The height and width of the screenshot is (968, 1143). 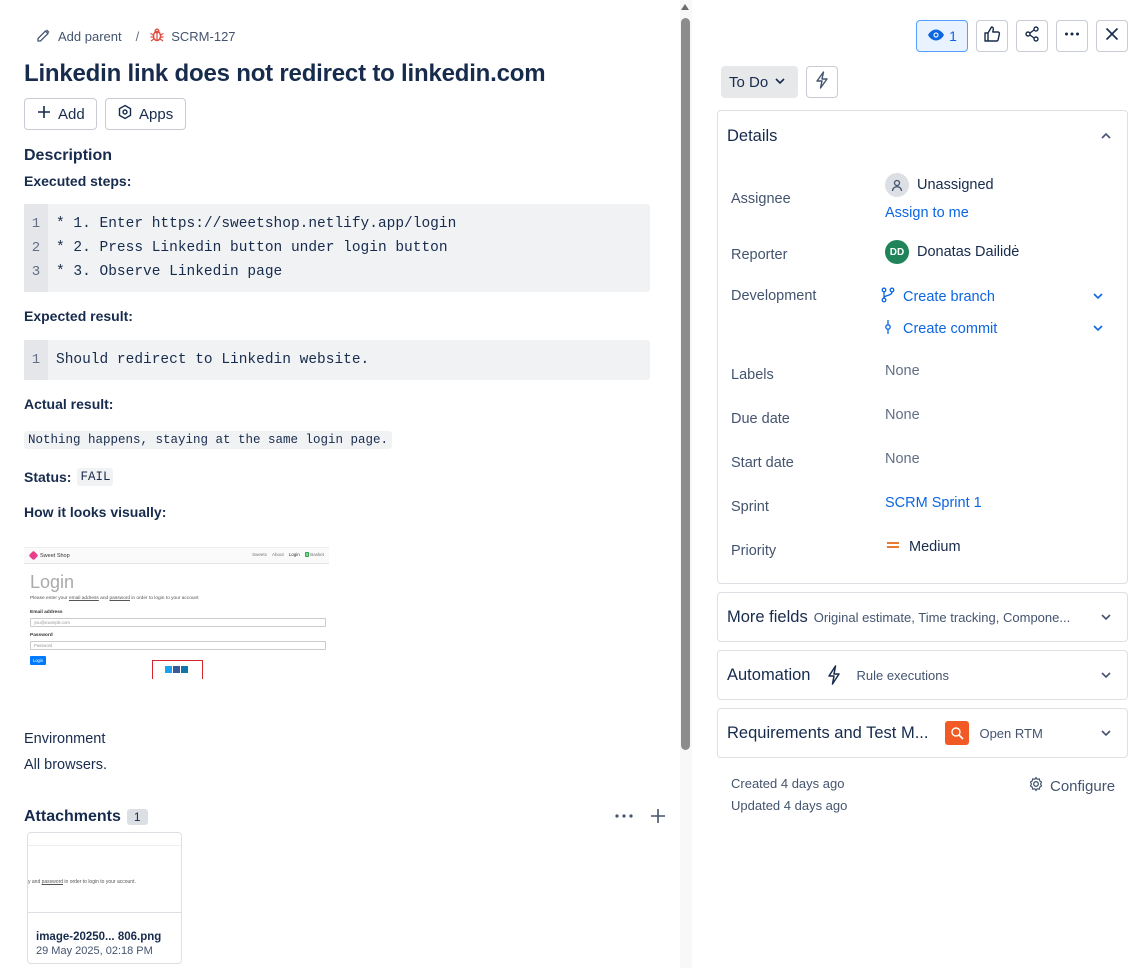 I want to click on create-commit-link: Create commit, so click(x=939, y=329).